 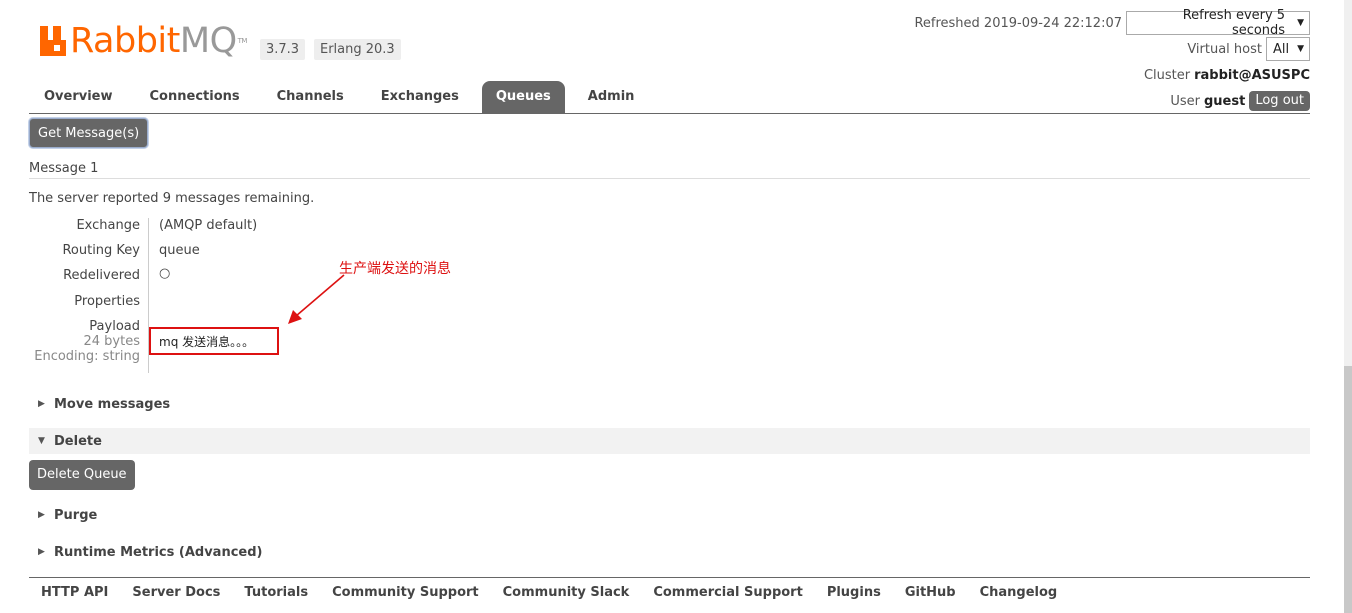 What do you see at coordinates (669, 552) in the screenshot?
I see `runtime-metrics-section: ▶ Runtime Metrics (Advanced)` at bounding box center [669, 552].